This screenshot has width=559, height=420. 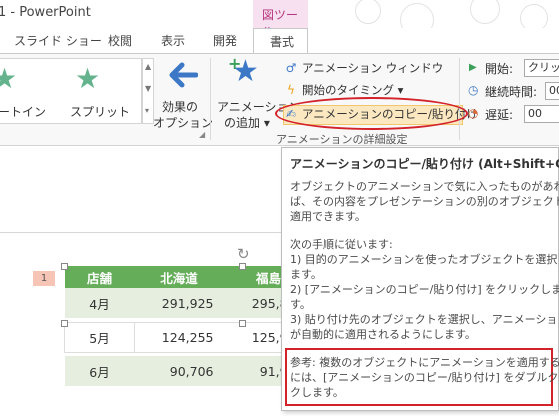 I want to click on scroll-up-icon: ▲, so click(x=148, y=67).